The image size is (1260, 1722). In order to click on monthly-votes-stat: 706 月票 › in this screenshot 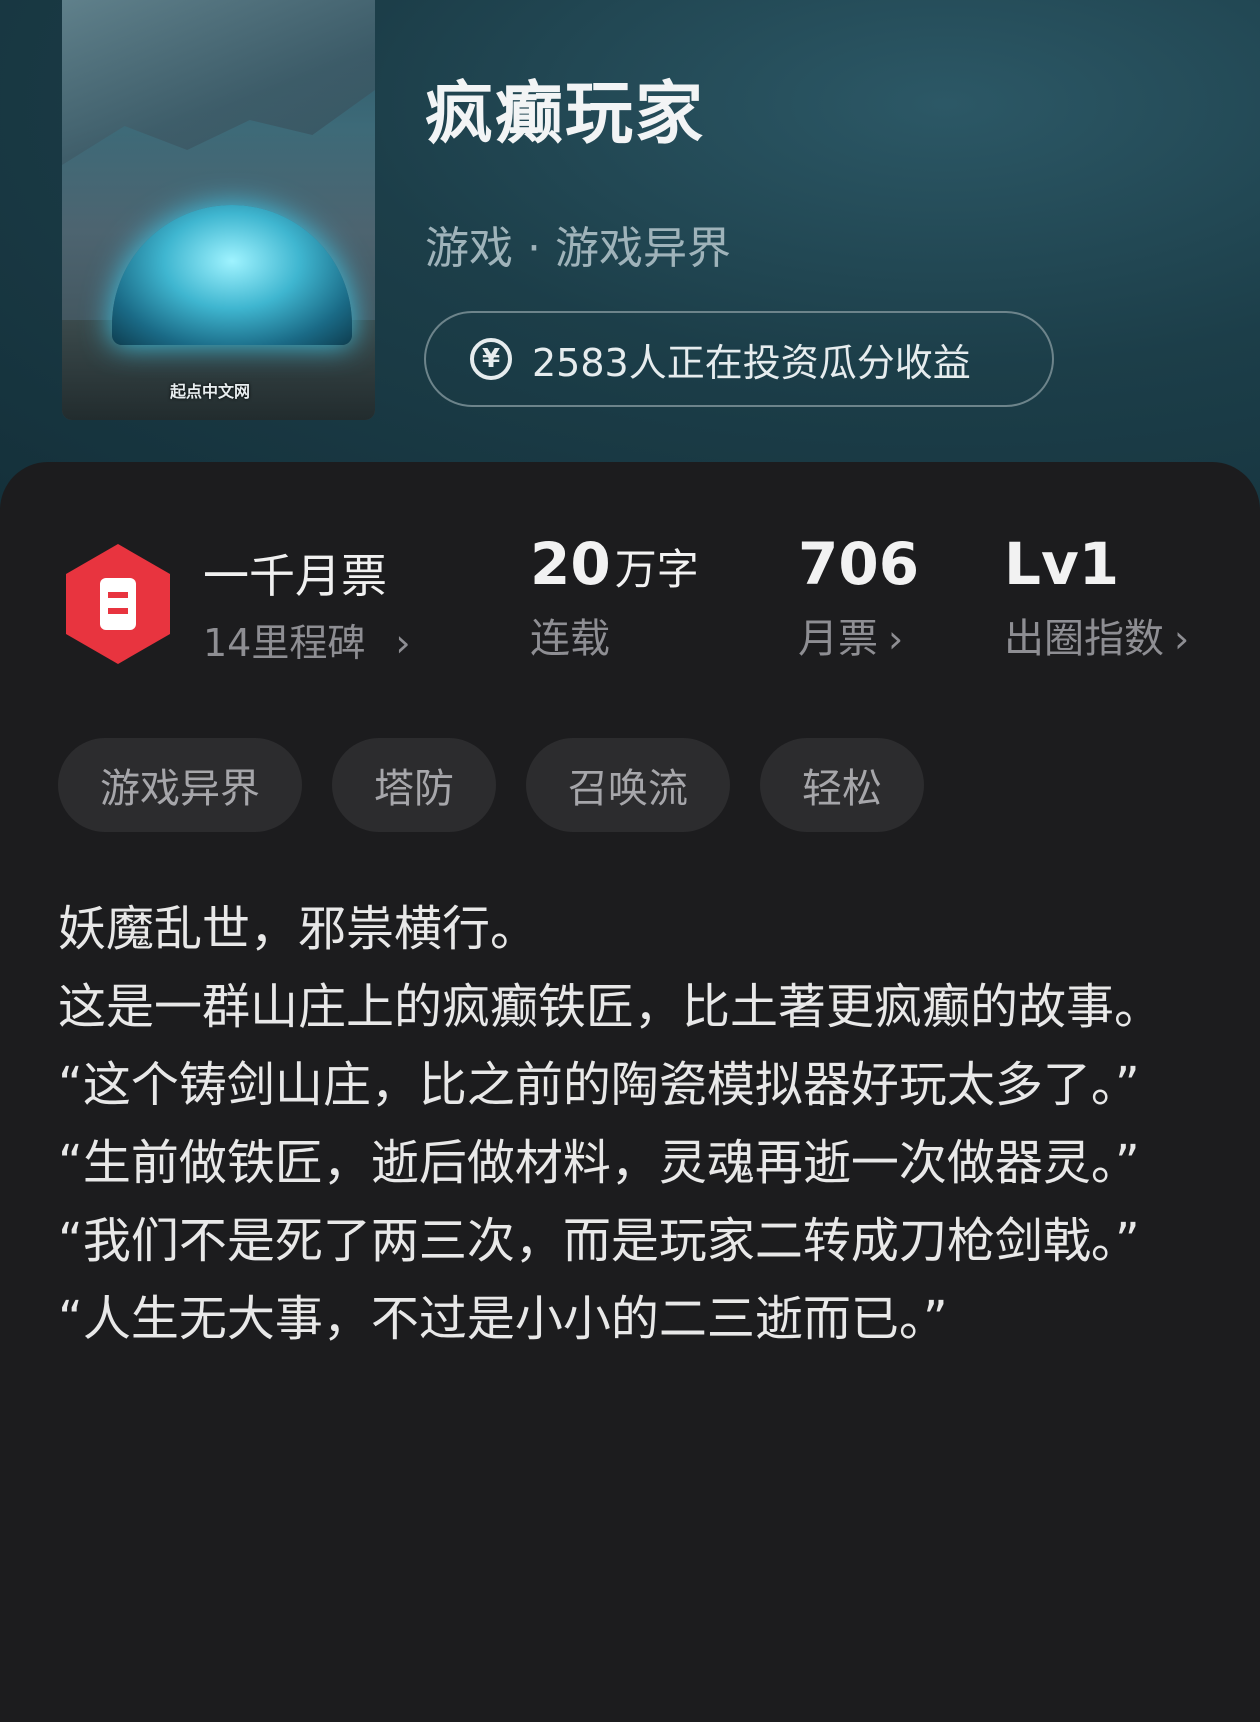, I will do `click(858, 597)`.